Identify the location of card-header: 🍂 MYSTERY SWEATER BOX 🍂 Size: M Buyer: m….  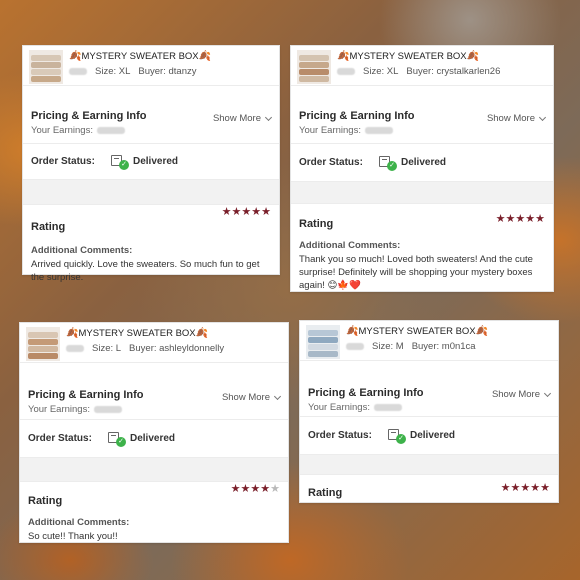
(429, 341).